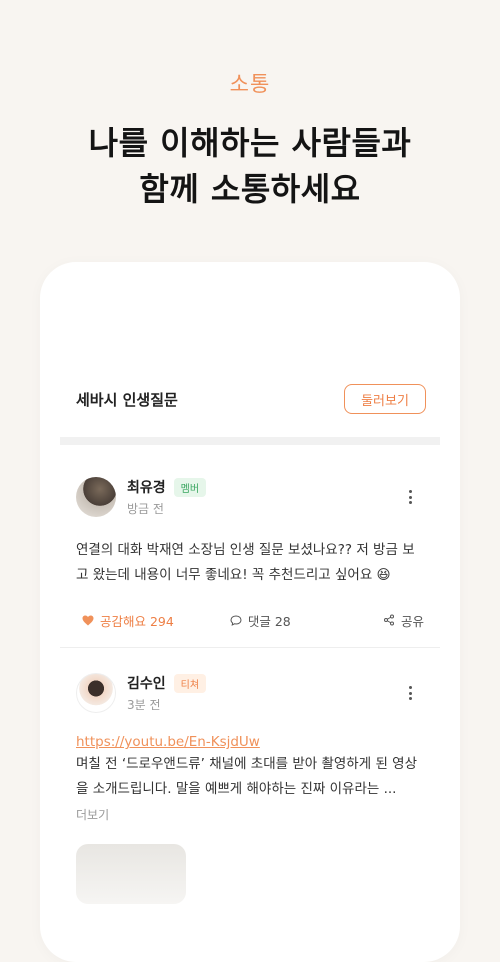 The image size is (500, 962). Describe the element at coordinates (146, 683) in the screenshot. I see `author-name: 김수인` at that location.